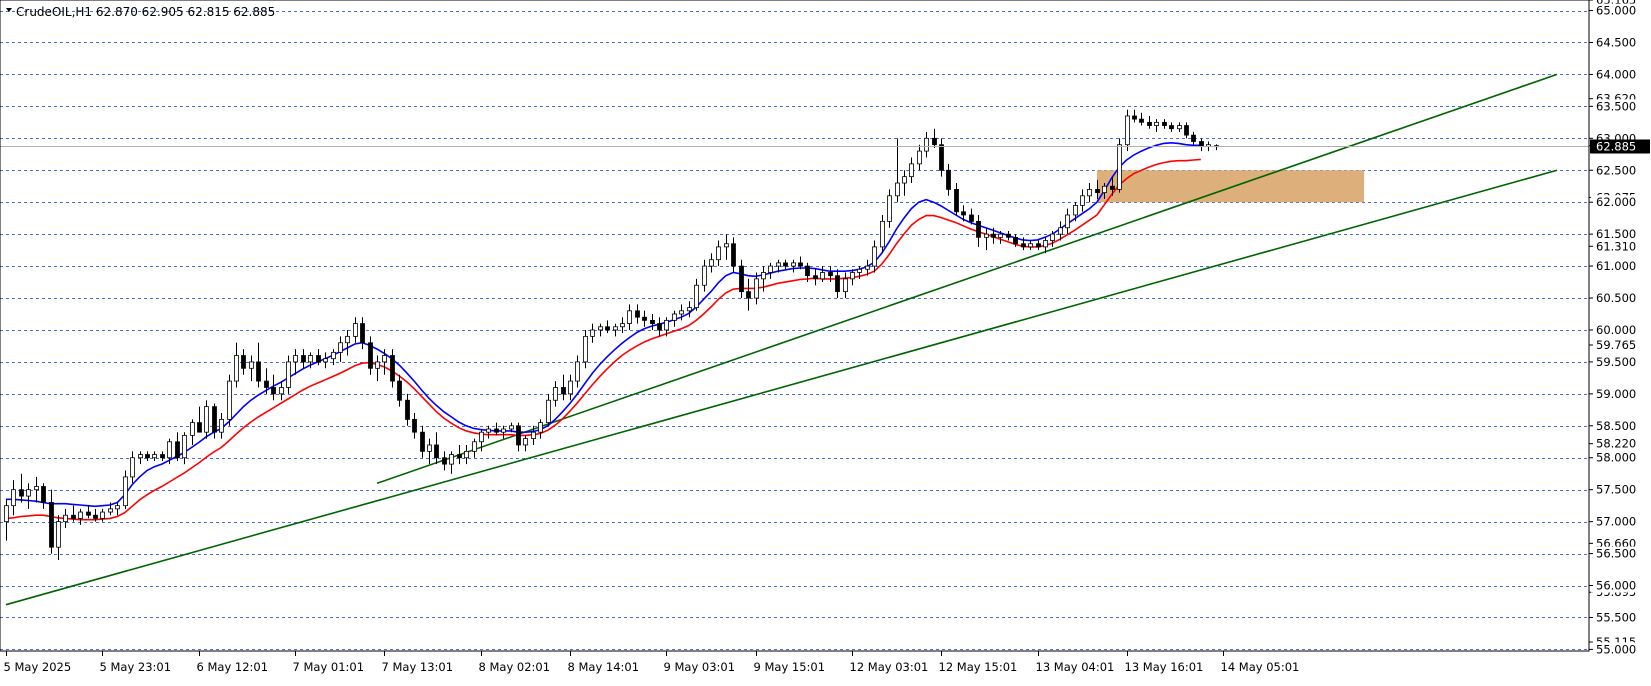  Describe the element at coordinates (1616, 426) in the screenshot. I see `price-level-label: 58.500` at that location.